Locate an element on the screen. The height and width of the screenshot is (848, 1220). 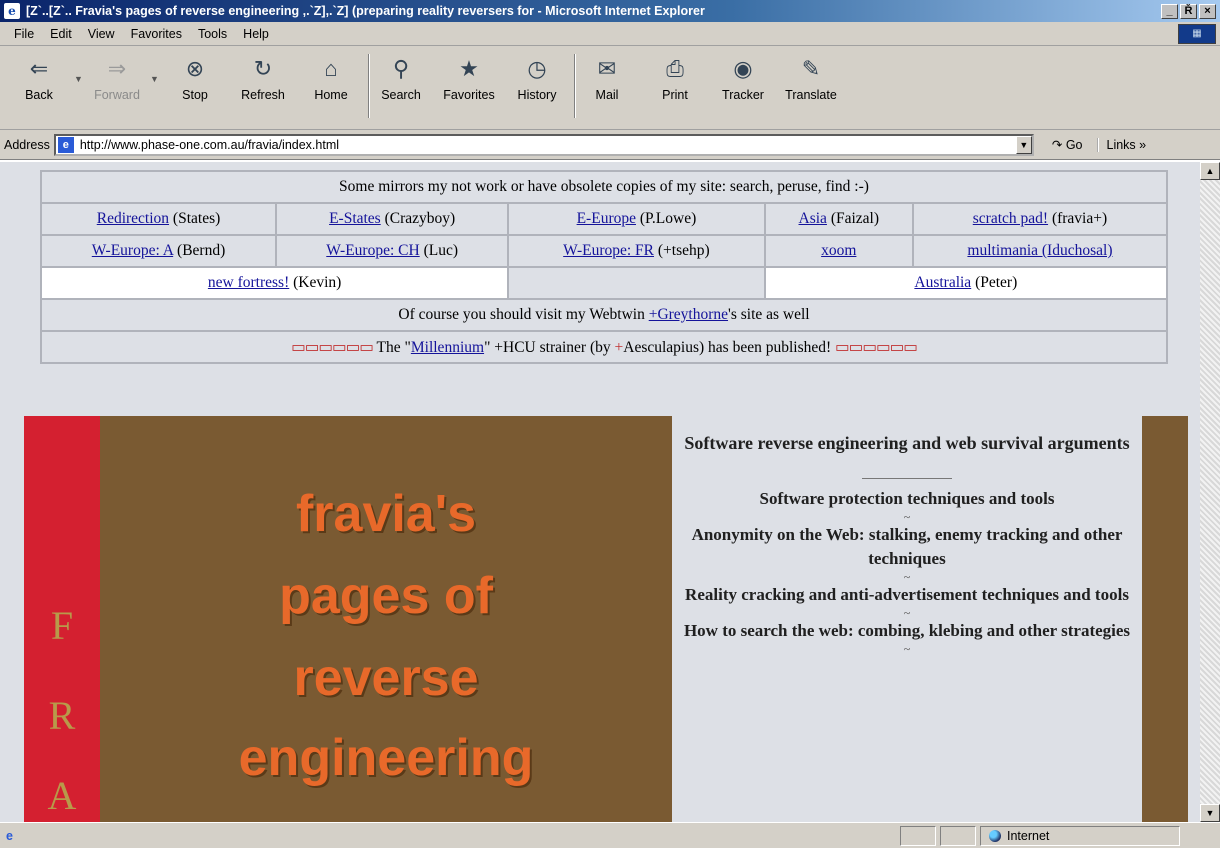
mirror-cell: Australia (Peter) is located at coordinates (966, 283).